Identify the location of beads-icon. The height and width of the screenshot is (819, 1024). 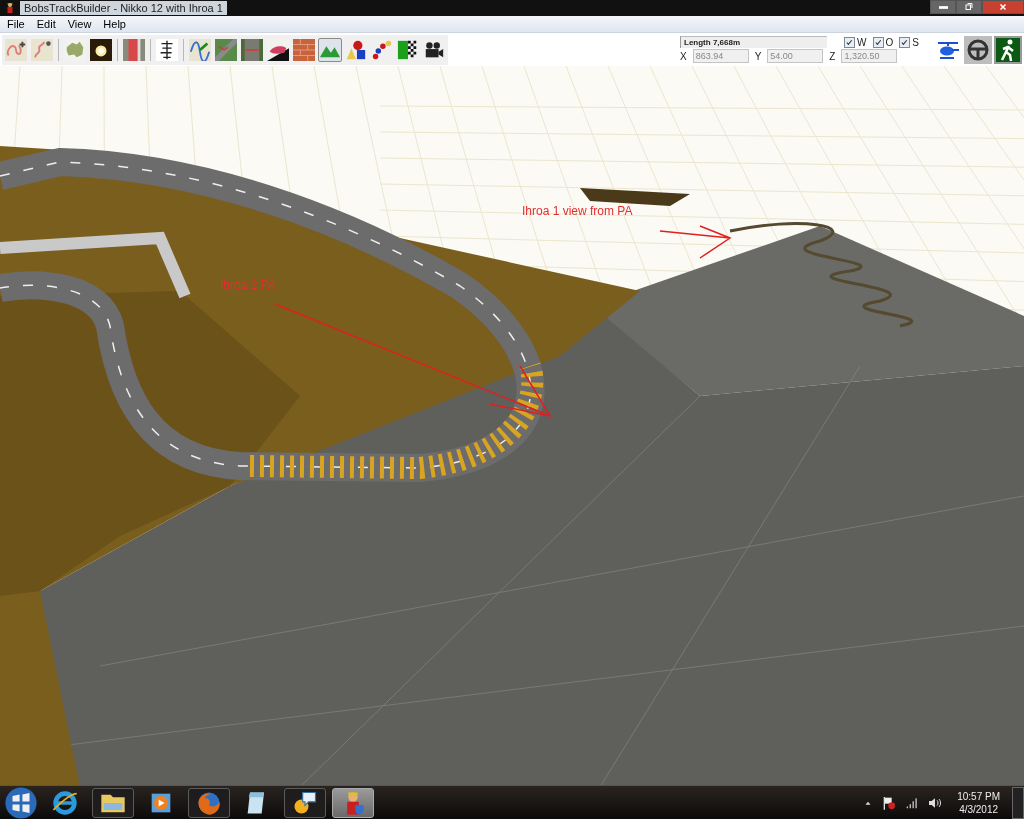
(382, 49).